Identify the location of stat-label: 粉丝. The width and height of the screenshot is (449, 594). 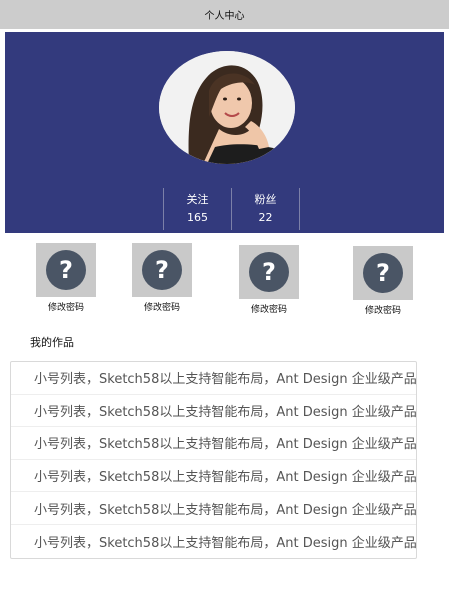
(265, 199).